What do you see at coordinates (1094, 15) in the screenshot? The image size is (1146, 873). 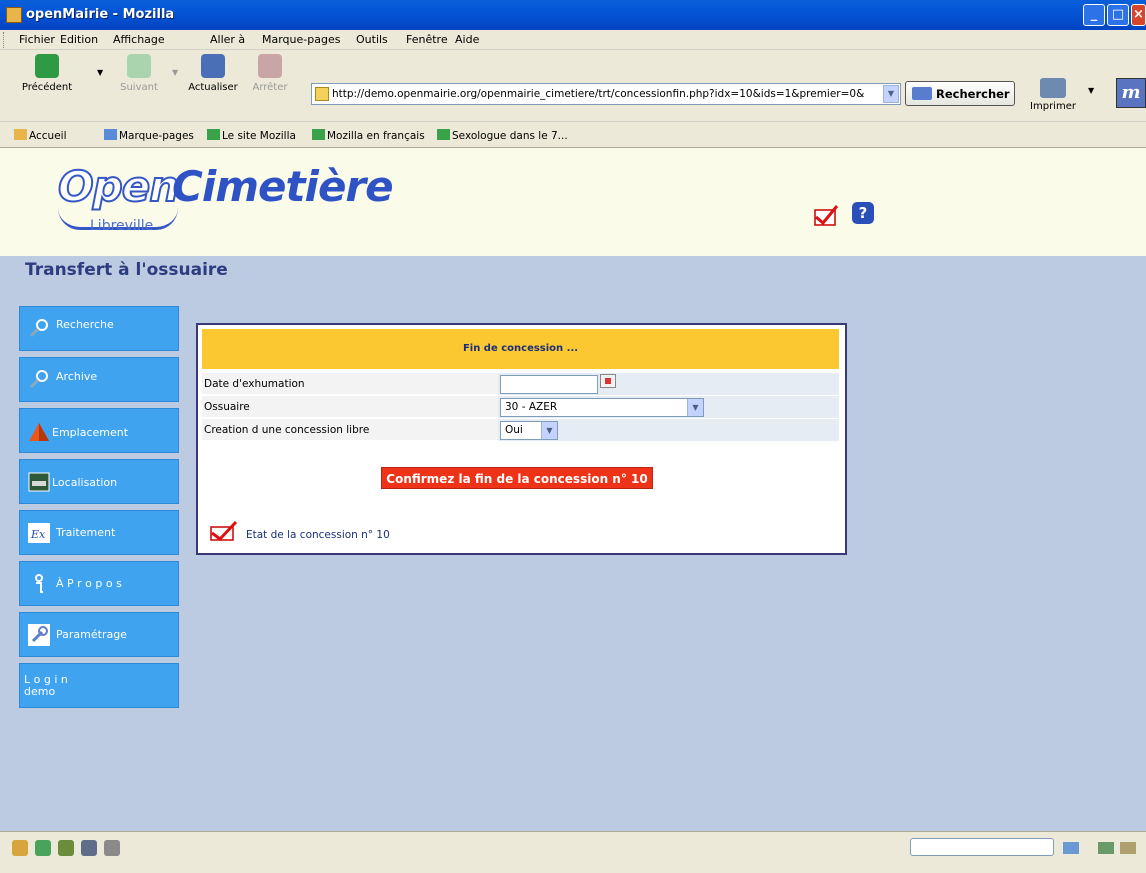 I see `minimize-button: _` at bounding box center [1094, 15].